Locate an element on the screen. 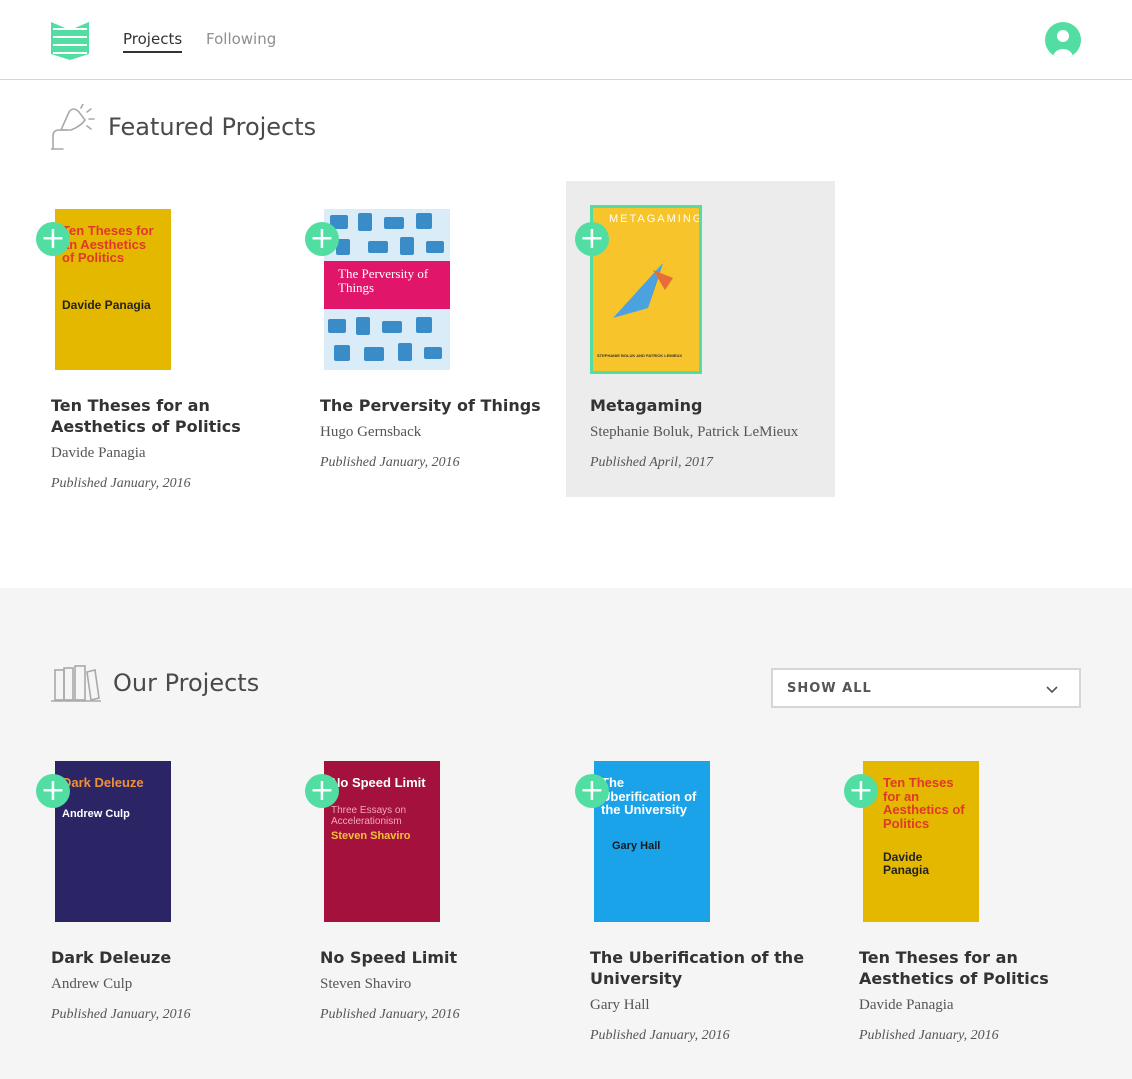  filter-select: SHOW ALL is located at coordinates (926, 688).